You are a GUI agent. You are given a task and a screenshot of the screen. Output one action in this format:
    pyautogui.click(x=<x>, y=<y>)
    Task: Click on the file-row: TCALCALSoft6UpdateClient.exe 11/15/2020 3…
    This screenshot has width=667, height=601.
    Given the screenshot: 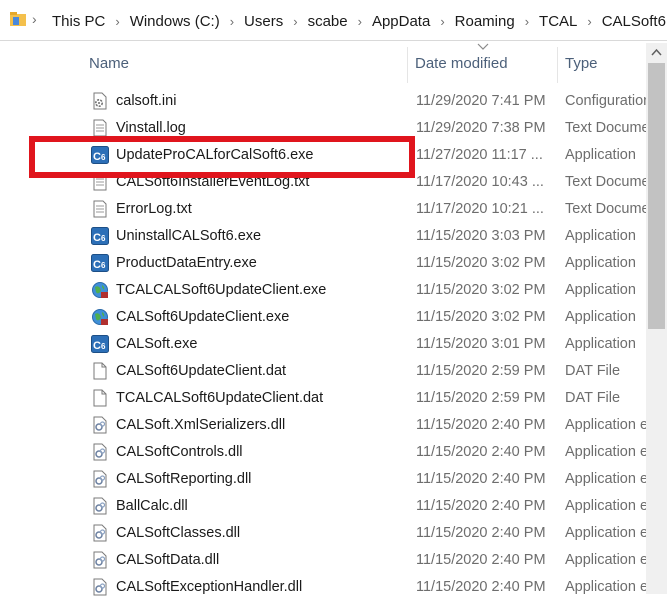 What is the action you would take?
    pyautogui.click(x=323, y=290)
    